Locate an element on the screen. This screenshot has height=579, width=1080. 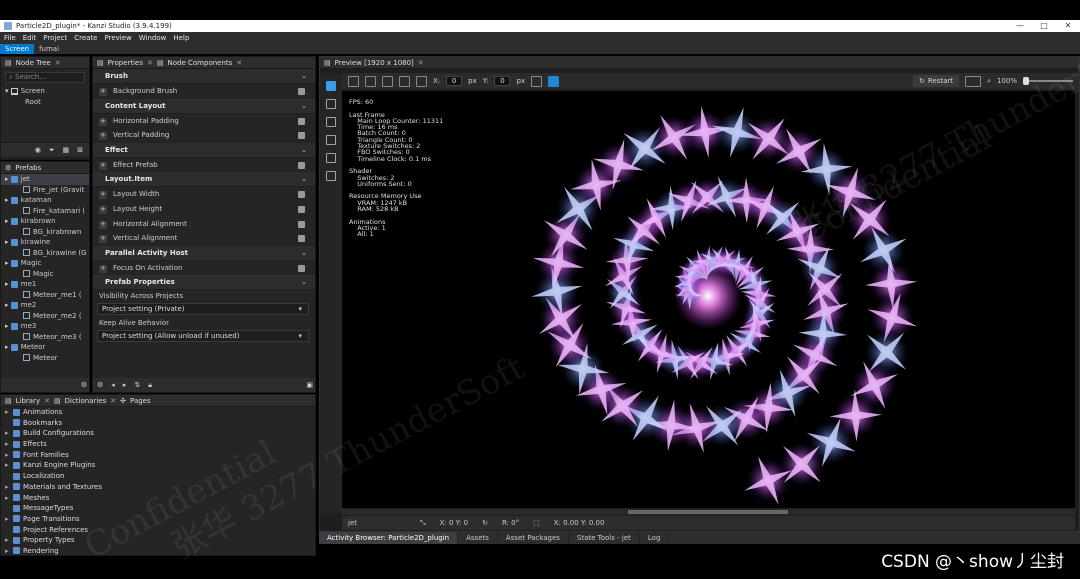
layers-tool-icon is located at coordinates (331, 140).